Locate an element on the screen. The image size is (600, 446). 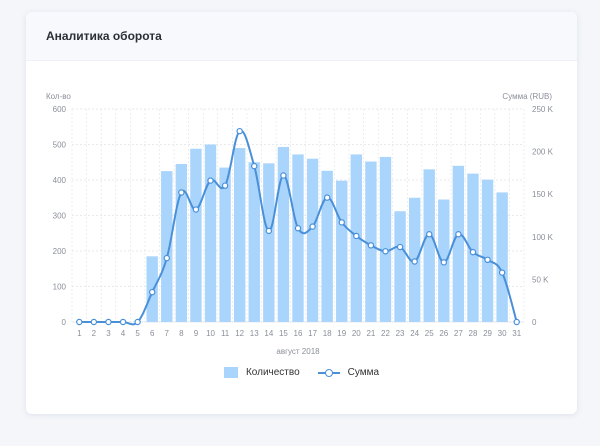
x-tick-label: 6 is located at coordinates (152, 333).